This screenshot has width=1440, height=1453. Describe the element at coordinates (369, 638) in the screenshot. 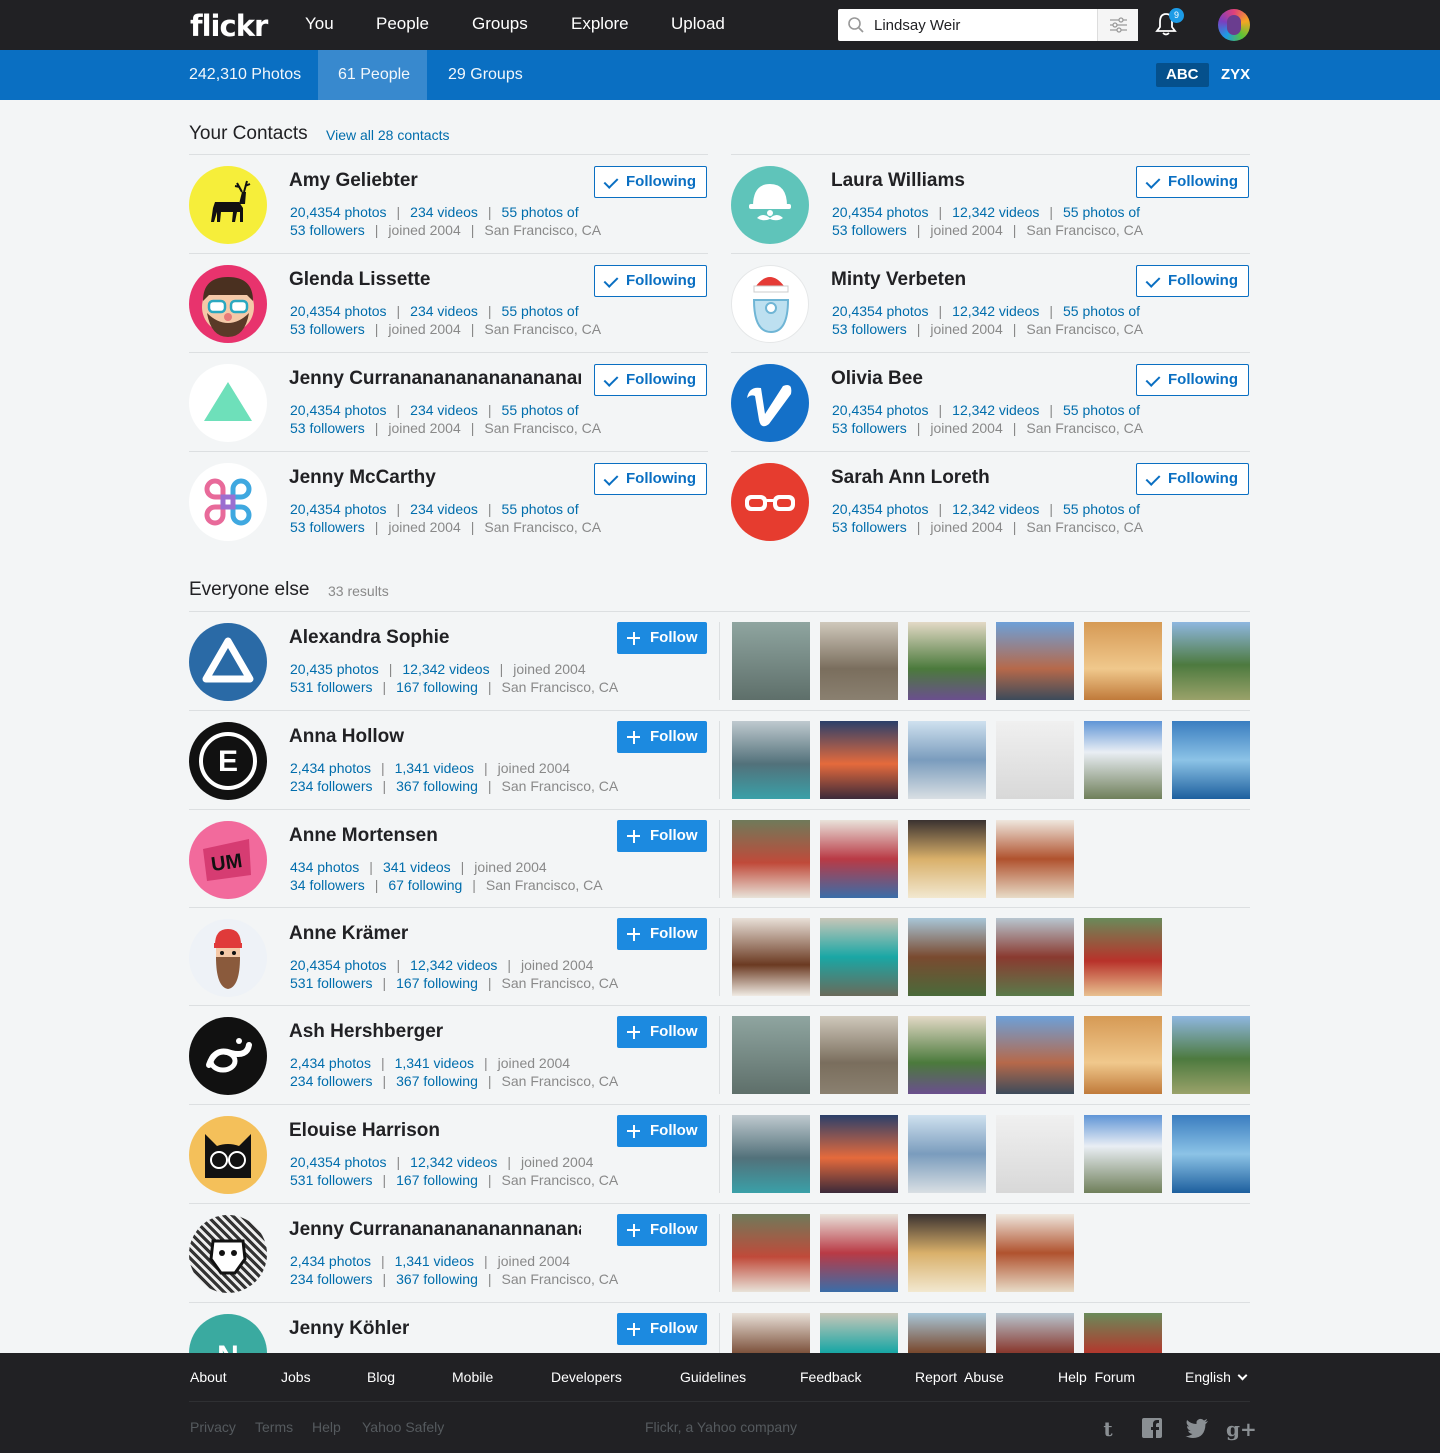

I see `person-name: Alexandra Sophie` at that location.